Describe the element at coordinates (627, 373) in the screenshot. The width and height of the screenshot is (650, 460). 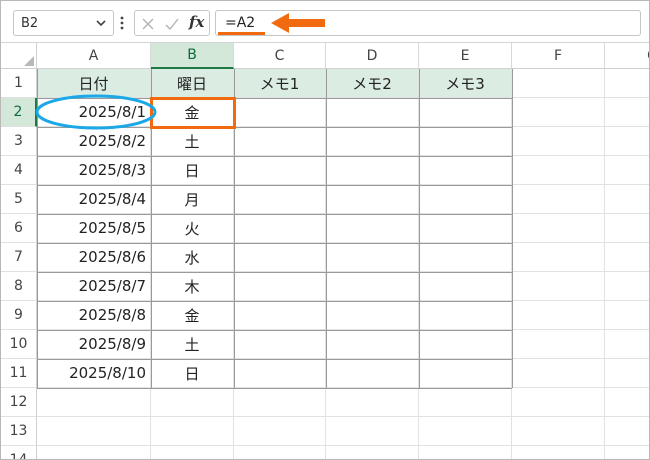
I see `cell-g11` at that location.